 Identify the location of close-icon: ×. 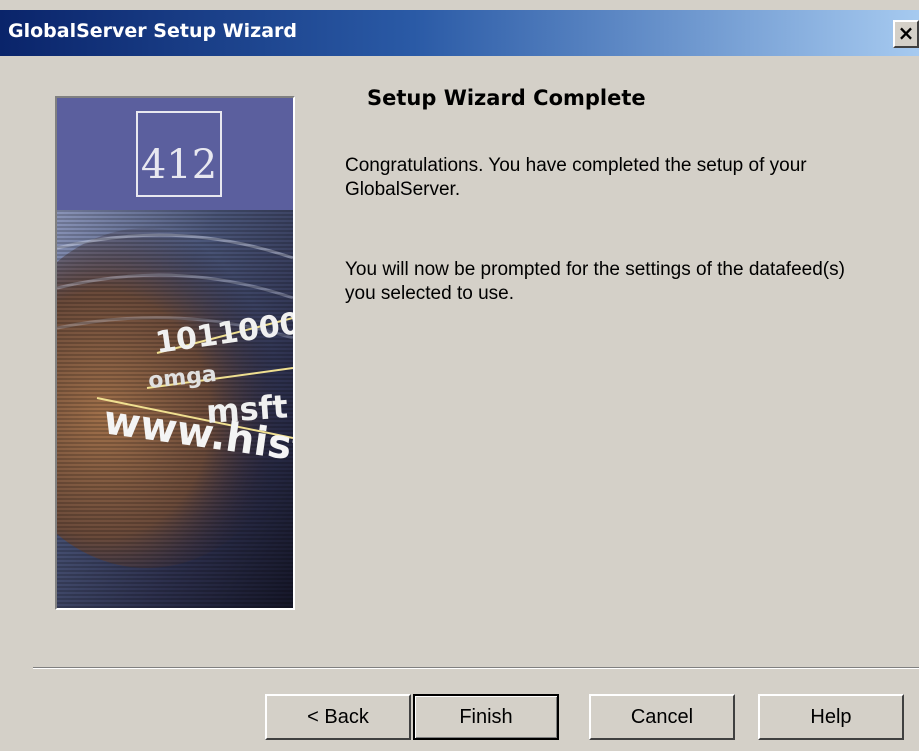
(906, 33).